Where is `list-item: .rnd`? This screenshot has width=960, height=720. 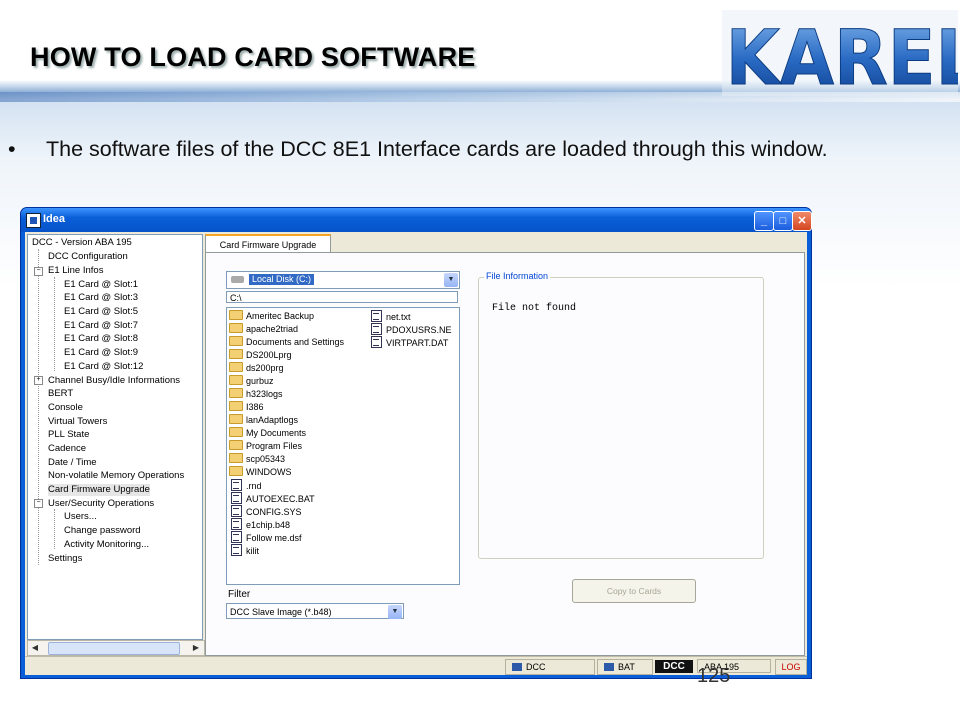
list-item: .rnd is located at coordinates (246, 485).